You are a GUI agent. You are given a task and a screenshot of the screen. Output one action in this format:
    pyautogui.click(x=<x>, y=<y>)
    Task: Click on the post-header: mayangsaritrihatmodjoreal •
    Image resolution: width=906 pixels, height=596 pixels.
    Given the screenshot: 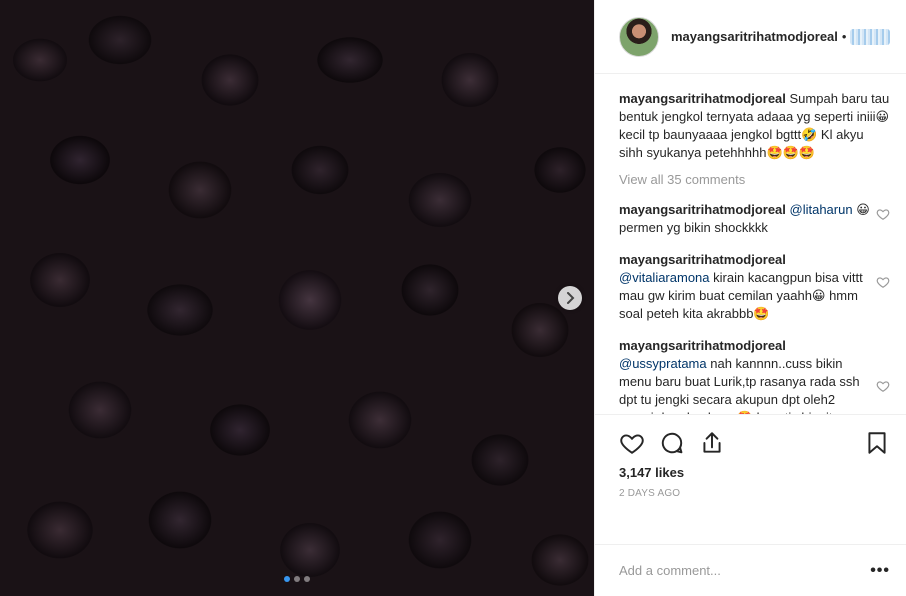 What is the action you would take?
    pyautogui.click(x=750, y=37)
    